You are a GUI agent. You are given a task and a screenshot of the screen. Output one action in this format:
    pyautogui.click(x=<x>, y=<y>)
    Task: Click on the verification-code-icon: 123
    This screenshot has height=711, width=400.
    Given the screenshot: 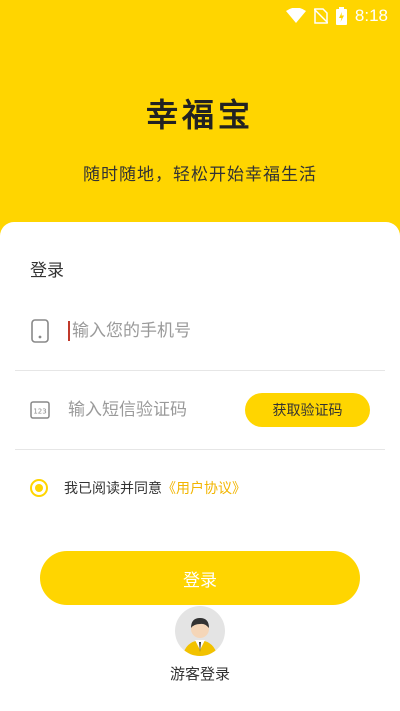 What is the action you would take?
    pyautogui.click(x=40, y=410)
    